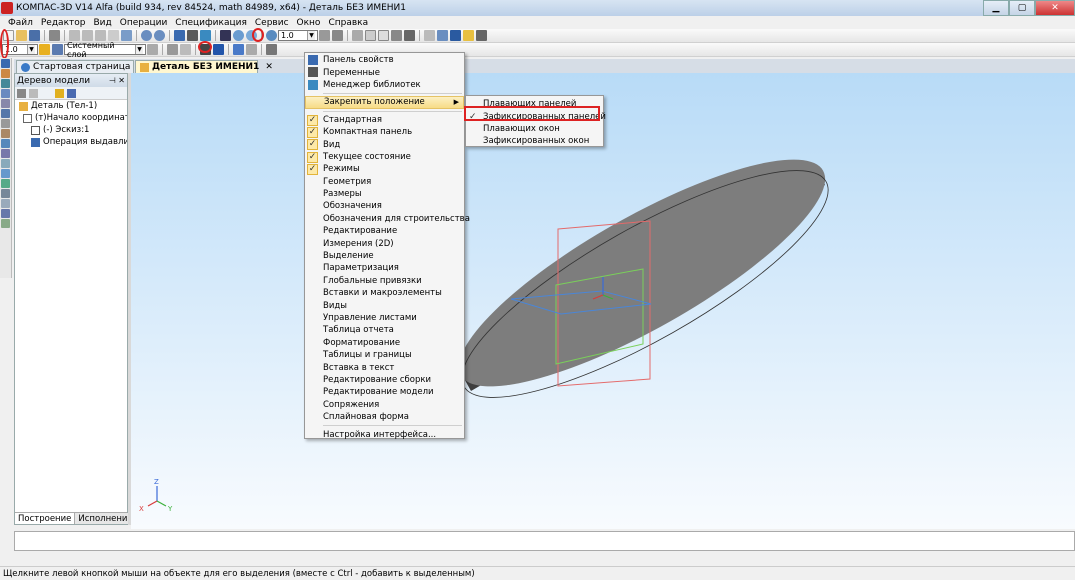  Describe the element at coordinates (5, 93) in the screenshot. I see `edit-tools-icon` at that location.